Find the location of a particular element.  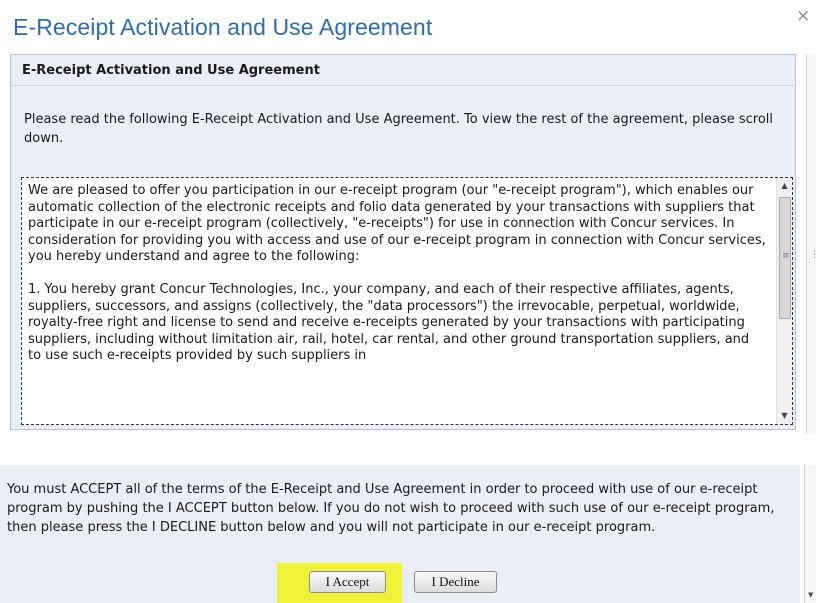

scrollbar-thumb: ≡ is located at coordinates (785, 258).